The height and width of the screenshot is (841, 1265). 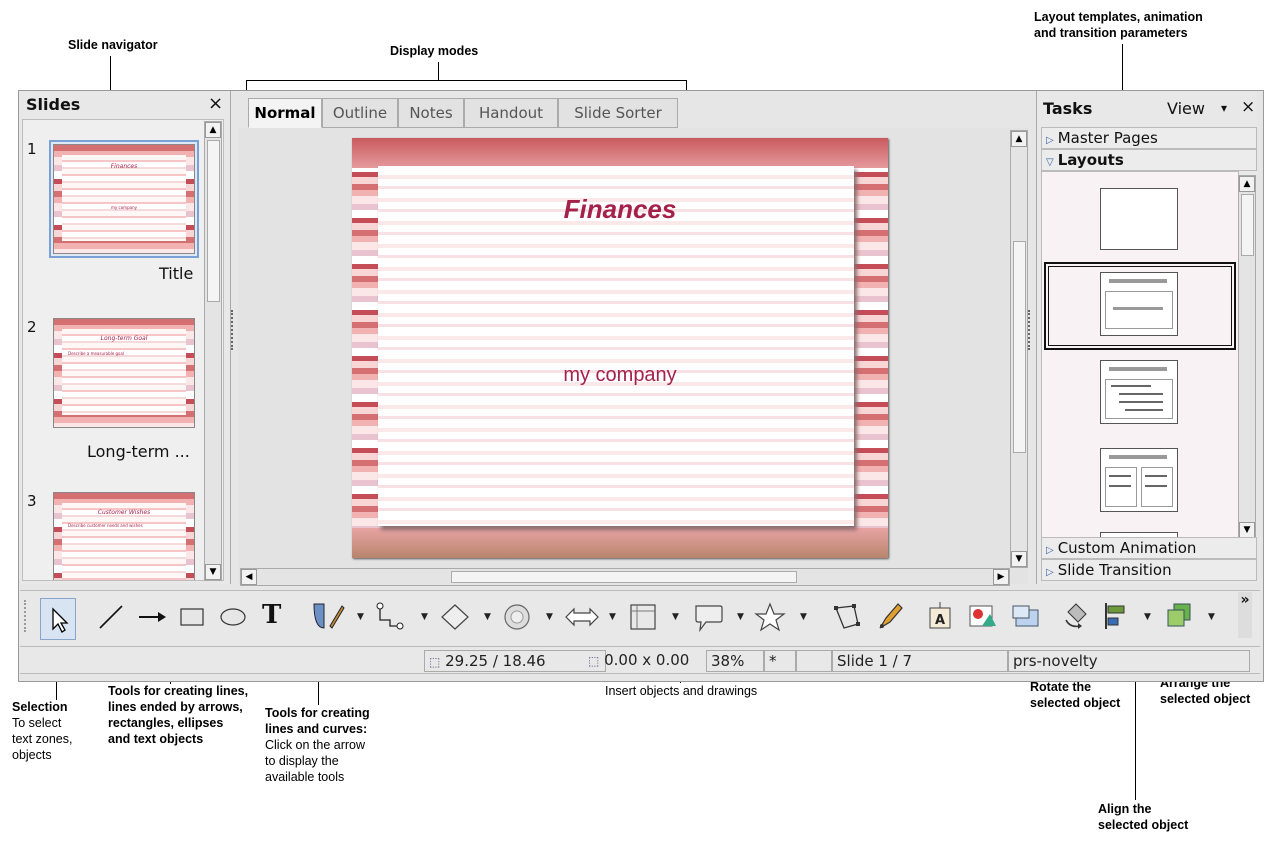 I want to click on arrange-icon, so click(x=1180, y=616).